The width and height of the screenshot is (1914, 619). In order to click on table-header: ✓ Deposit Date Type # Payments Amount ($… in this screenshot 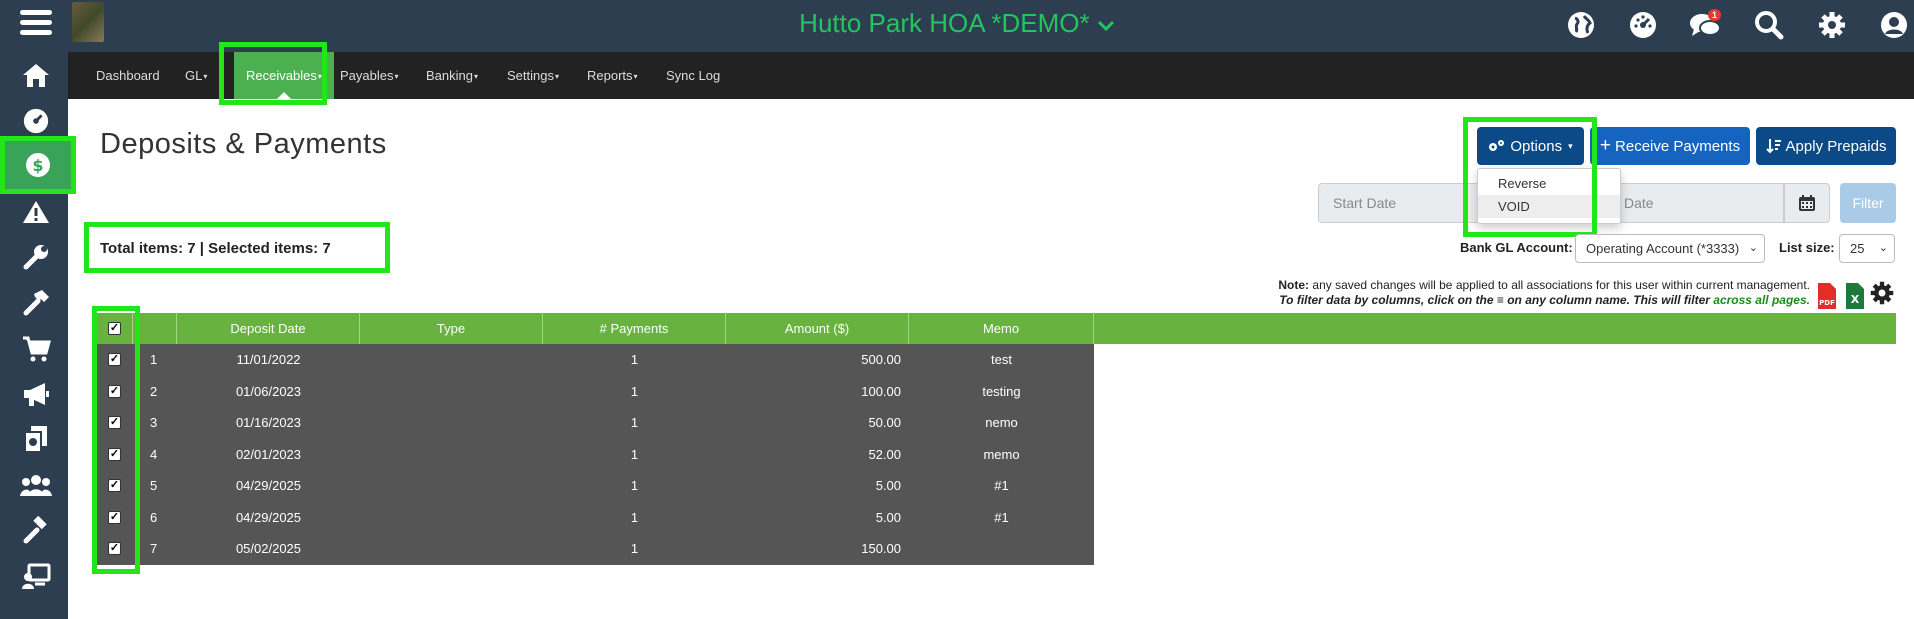, I will do `click(996, 328)`.